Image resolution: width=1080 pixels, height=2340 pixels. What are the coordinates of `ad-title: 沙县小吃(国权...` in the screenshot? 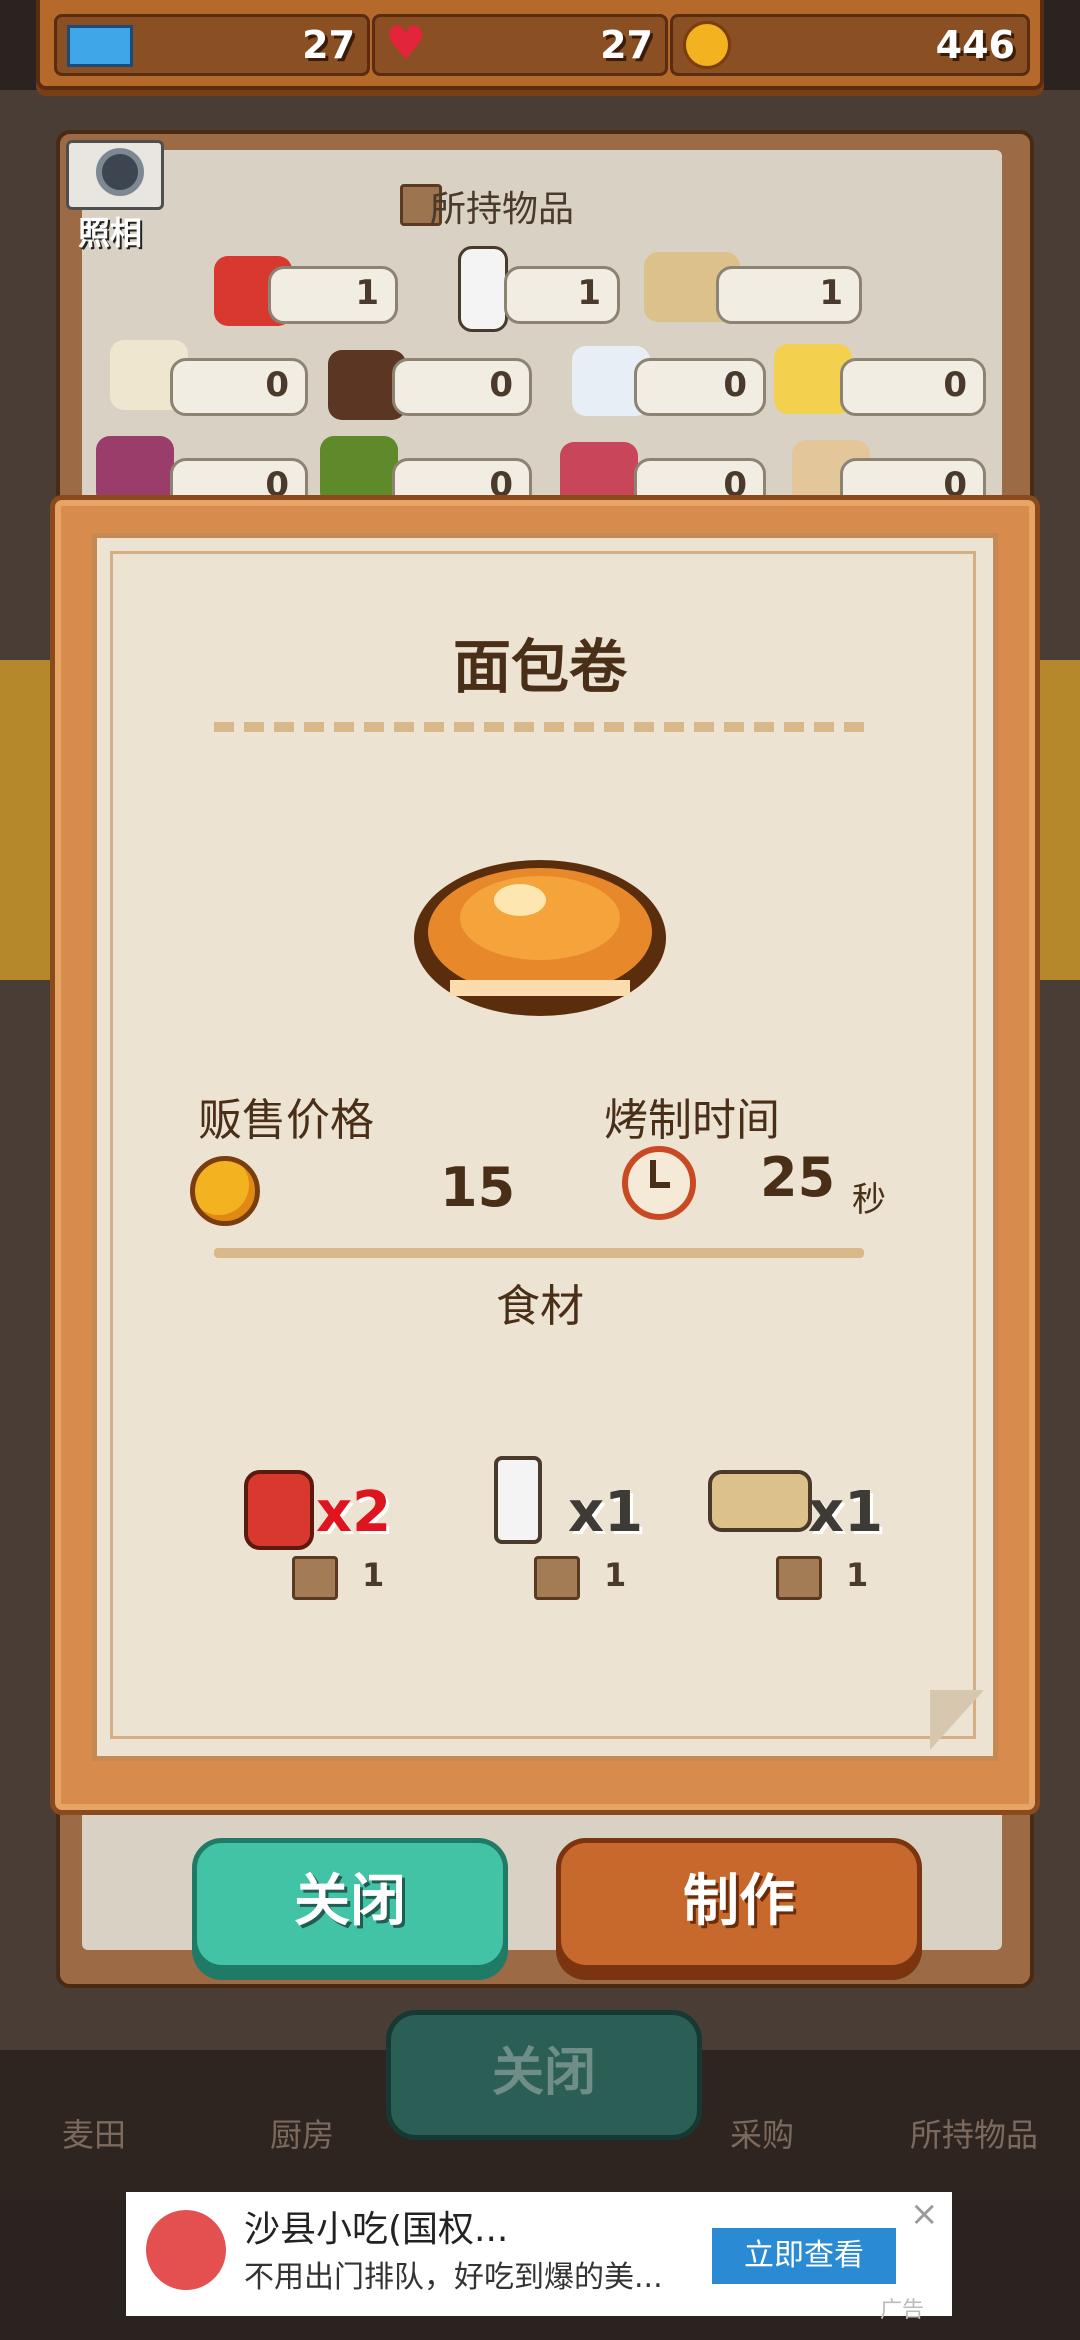 It's located at (376, 2229).